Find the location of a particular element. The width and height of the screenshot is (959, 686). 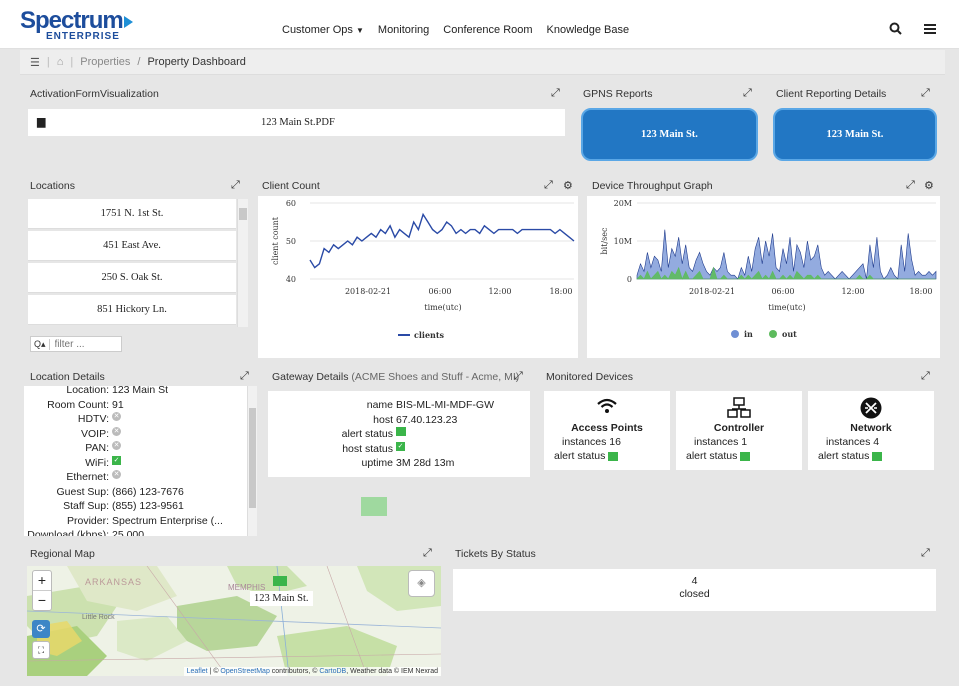

detail-row: WiFi: ✓ is located at coordinates (135, 463).